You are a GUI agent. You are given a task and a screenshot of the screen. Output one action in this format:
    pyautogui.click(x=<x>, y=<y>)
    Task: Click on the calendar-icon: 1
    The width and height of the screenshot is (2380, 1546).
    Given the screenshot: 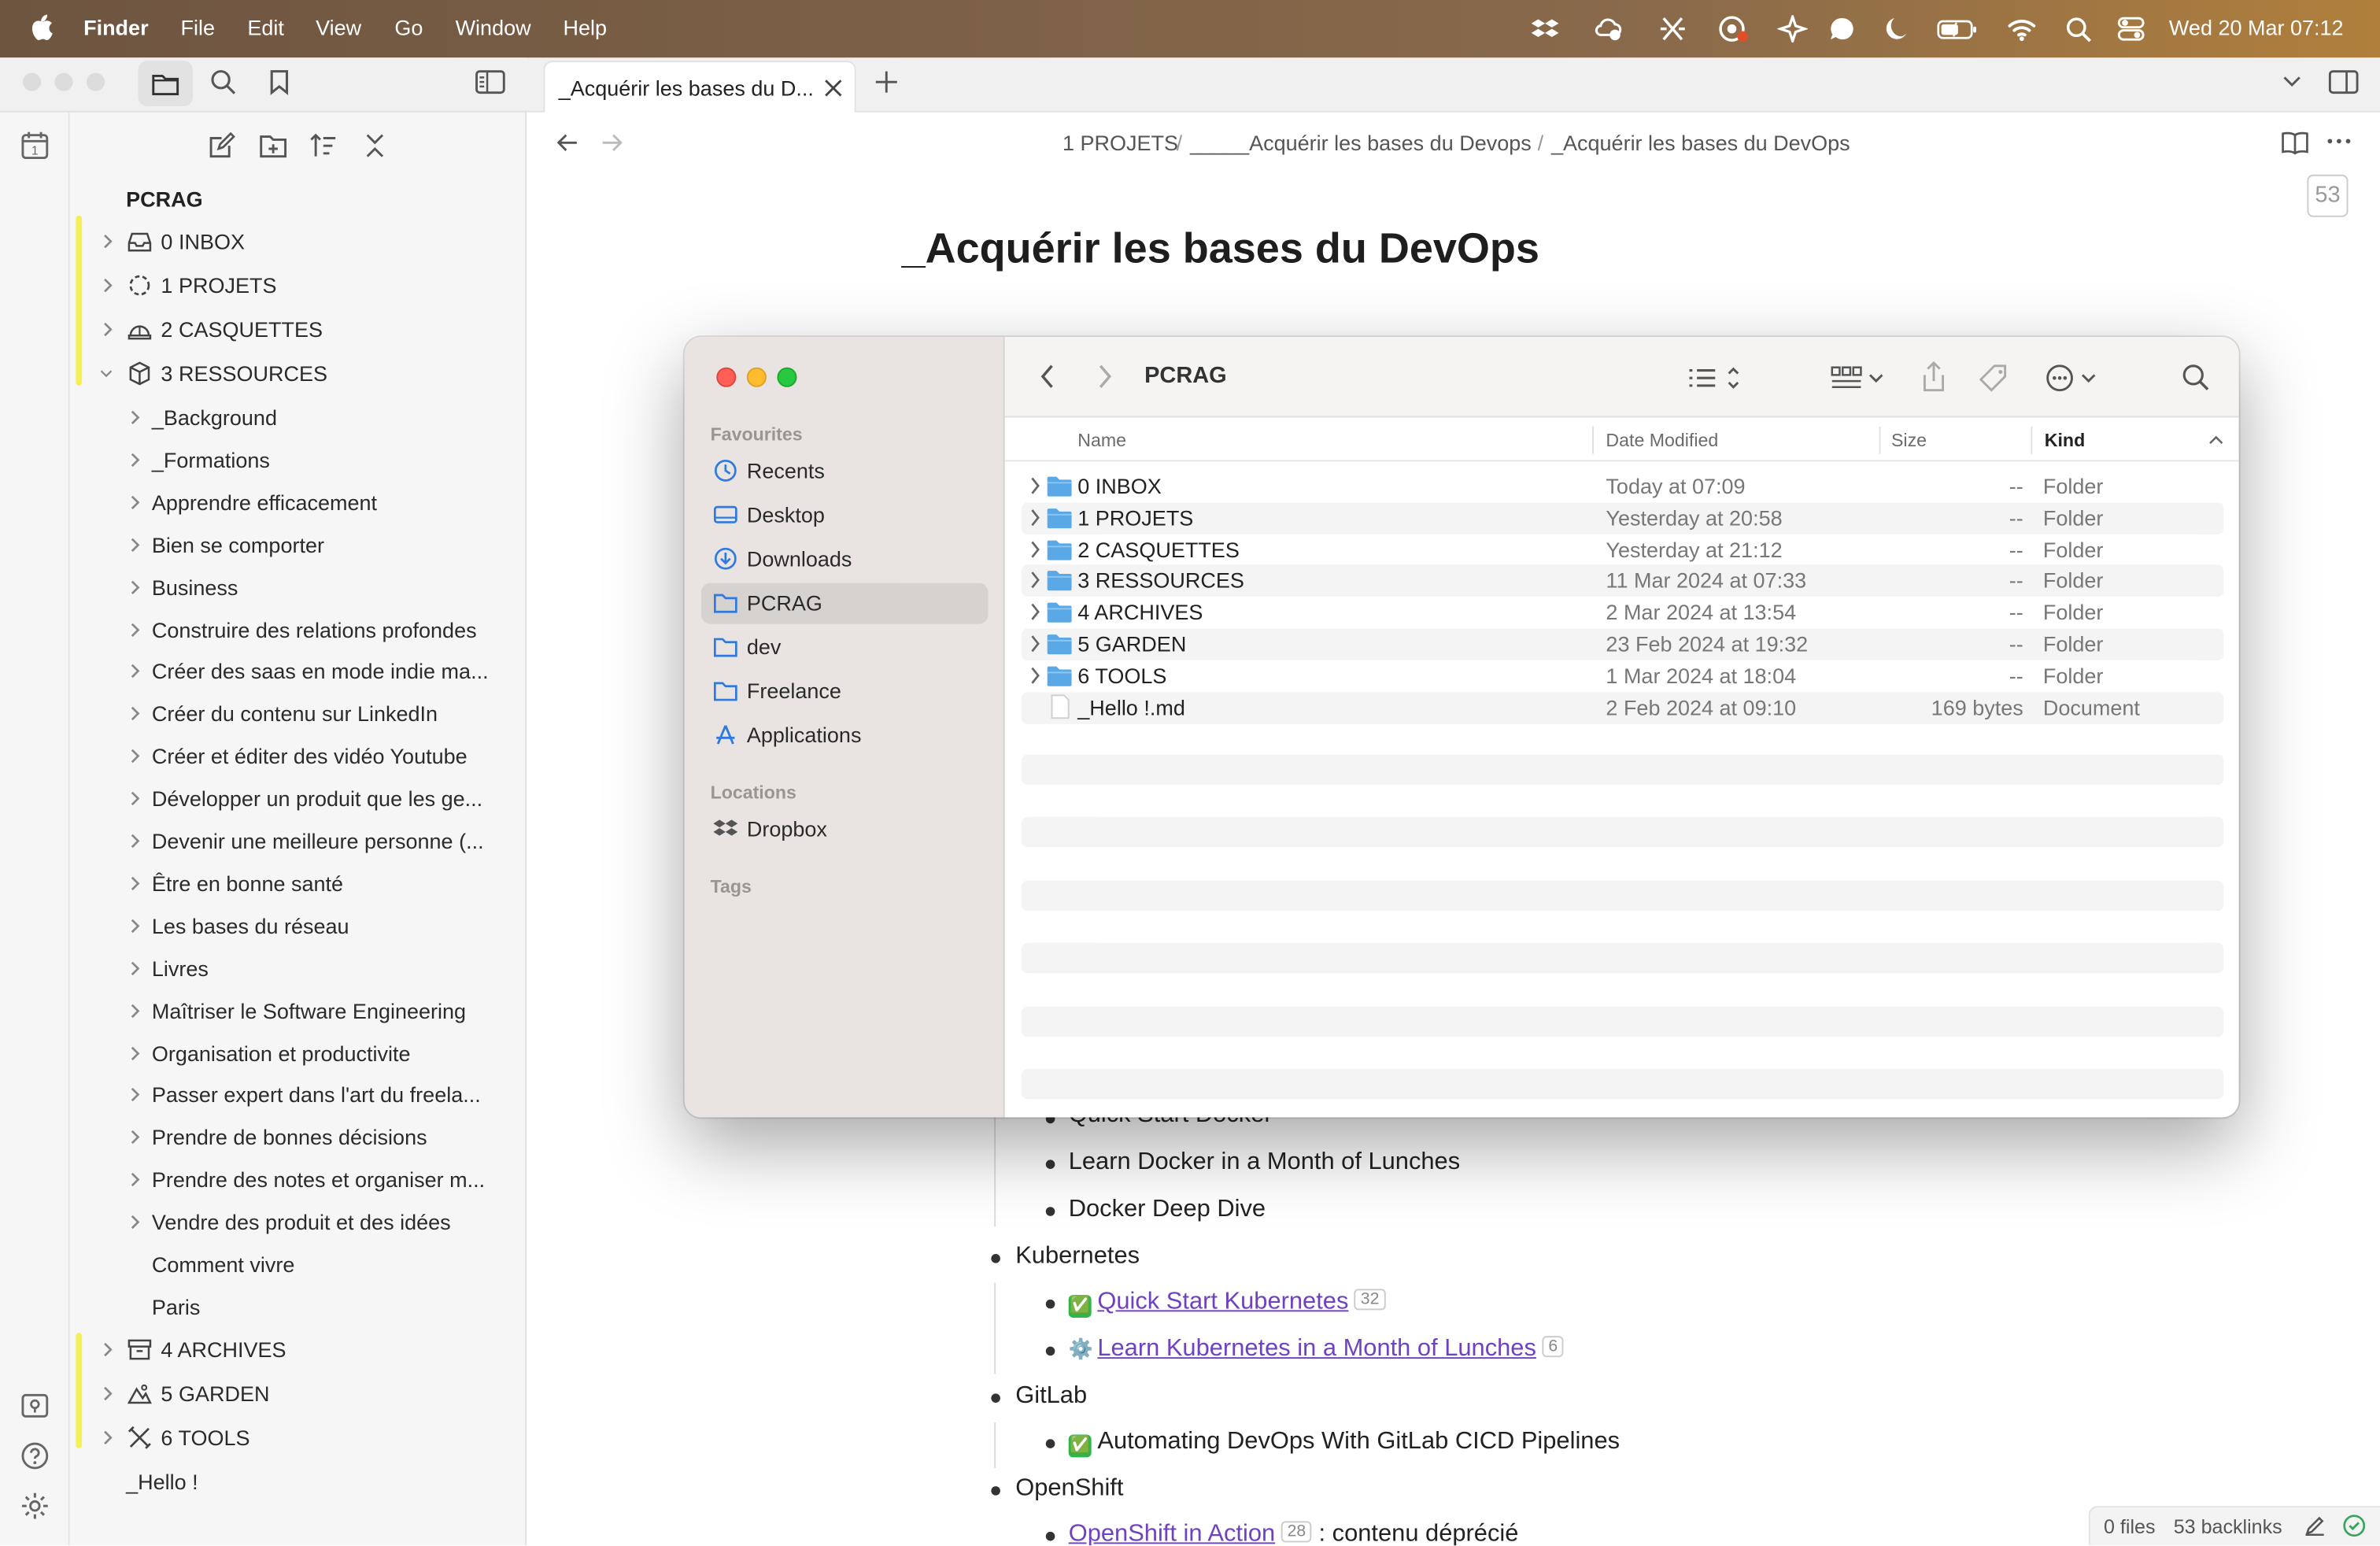 What is the action you would take?
    pyautogui.click(x=35, y=146)
    